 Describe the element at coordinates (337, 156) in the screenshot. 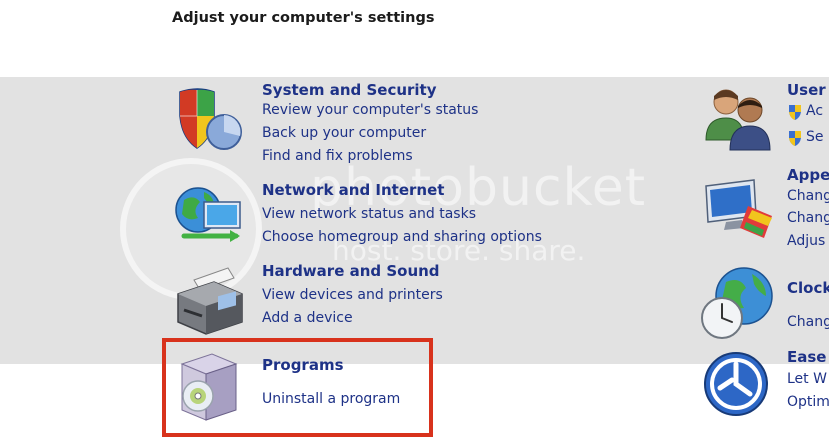

I see `link-find-fix-problems: Find and fix problems` at that location.